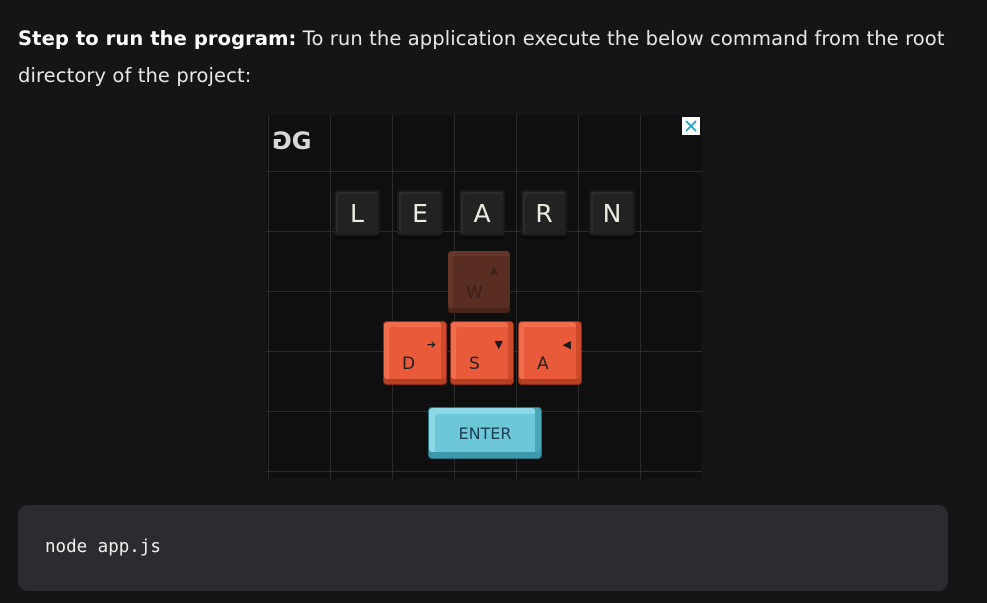  I want to click on arrow-down-icon: ▼, so click(498, 344).